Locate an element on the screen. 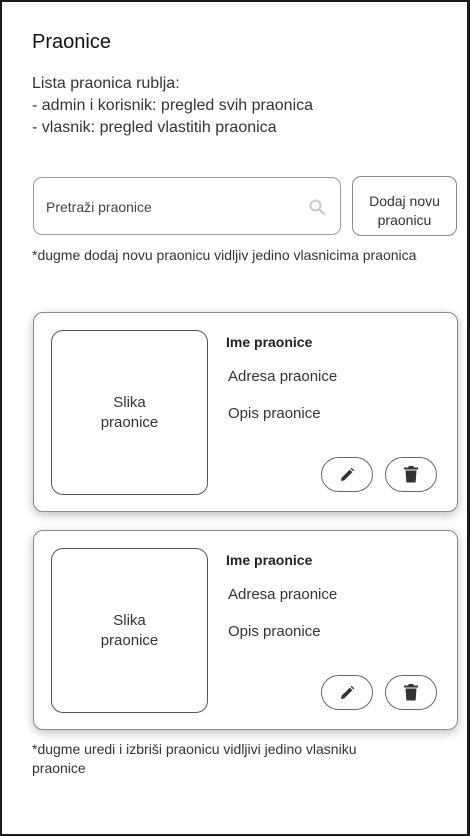  description-line: Lista praonica rublja: is located at coordinates (106, 83).